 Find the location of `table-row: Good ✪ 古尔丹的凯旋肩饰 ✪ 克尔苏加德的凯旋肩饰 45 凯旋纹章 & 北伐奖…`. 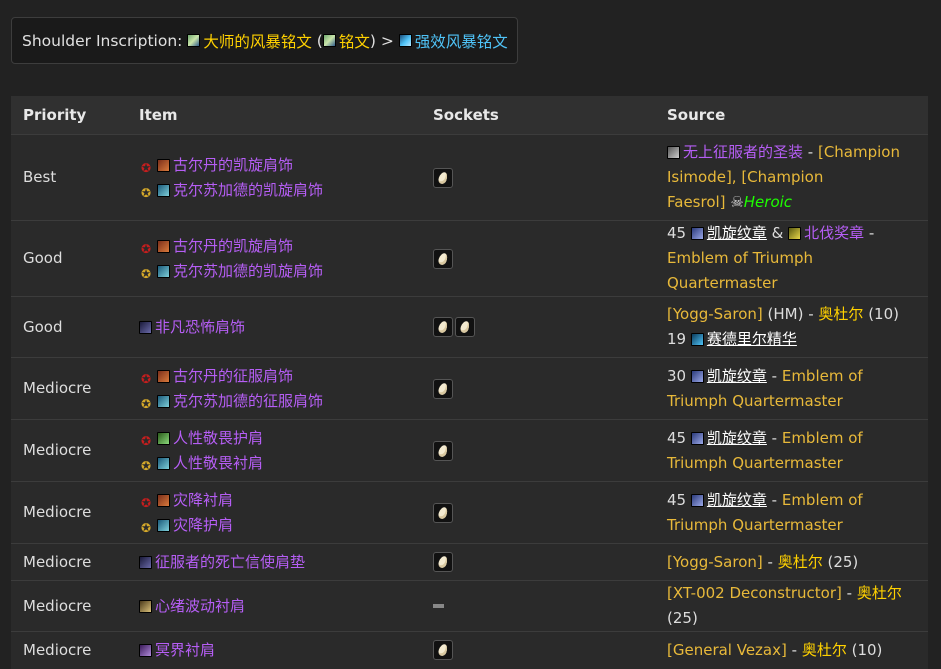

table-row: Good ✪ 古尔丹的凯旋肩饰 ✪ 克尔苏加德的凯旋肩饰 45 凯旋纹章 & 北伐奖… is located at coordinates (469, 258).